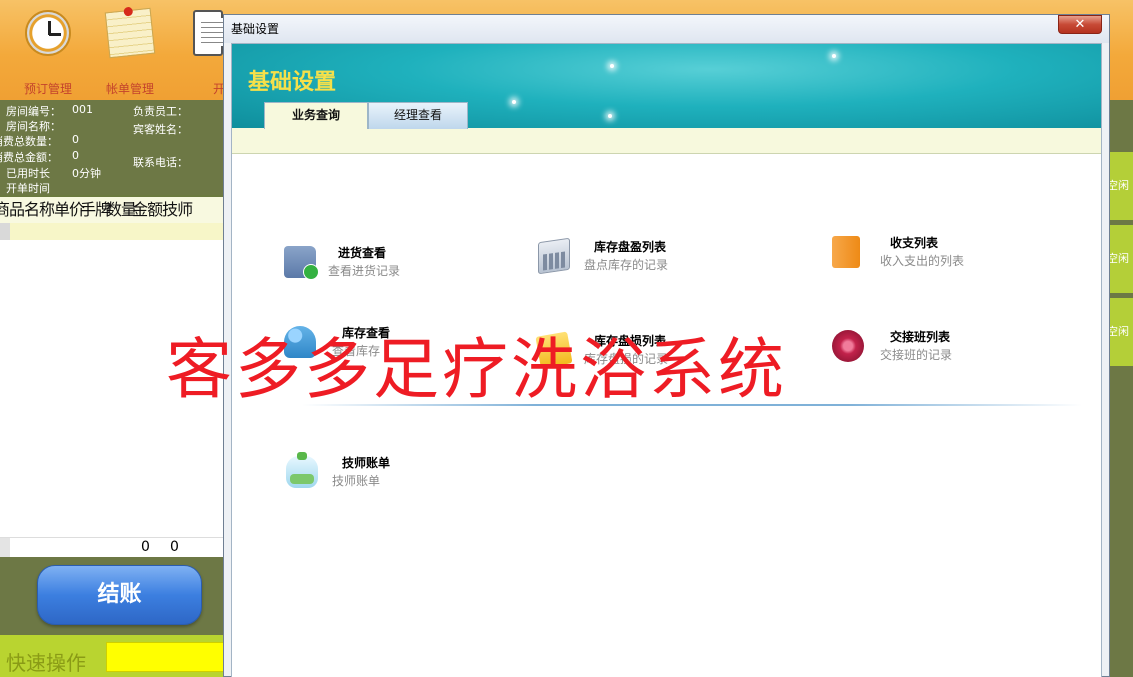 This screenshot has width=1133, height=677. I want to click on consume-qty-value: 0, so click(75, 139).